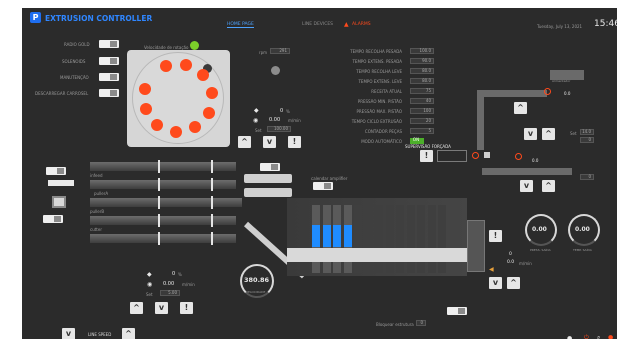 This screenshot has height=345, width=617. Describe the element at coordinates (175, 131) in the screenshot. I see `carousel-roller` at that location.